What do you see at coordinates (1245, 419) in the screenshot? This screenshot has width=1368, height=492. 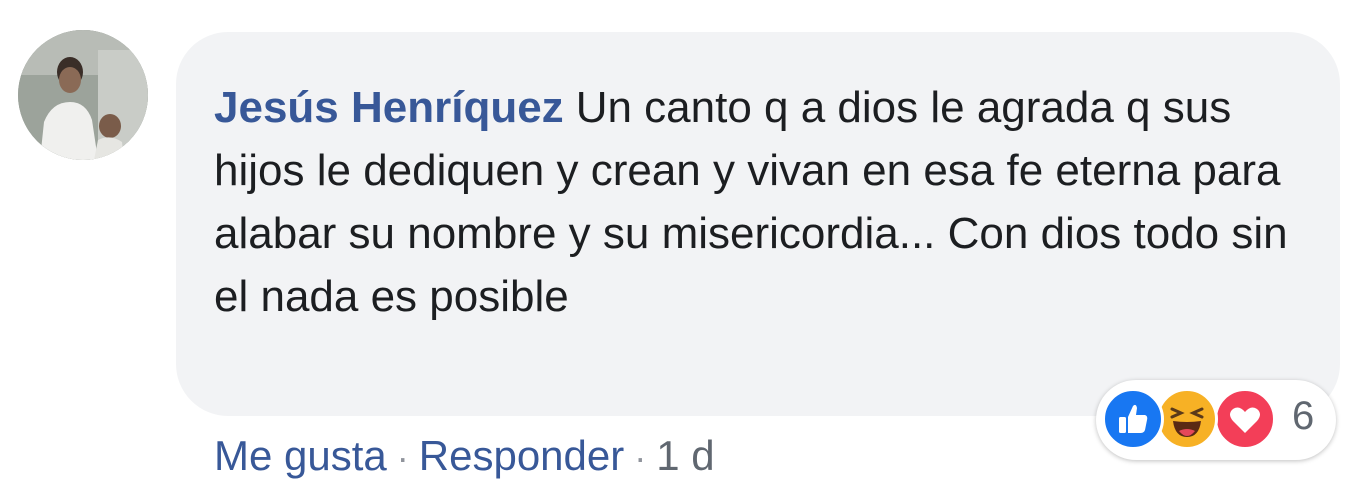 I see `love-icon` at bounding box center [1245, 419].